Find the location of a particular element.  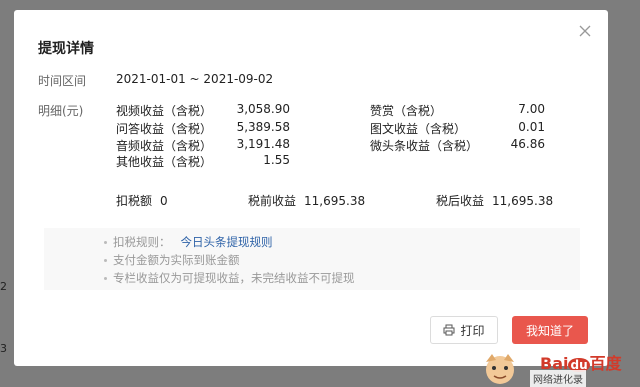

tax-amount: 扣税额 0 is located at coordinates (142, 200).